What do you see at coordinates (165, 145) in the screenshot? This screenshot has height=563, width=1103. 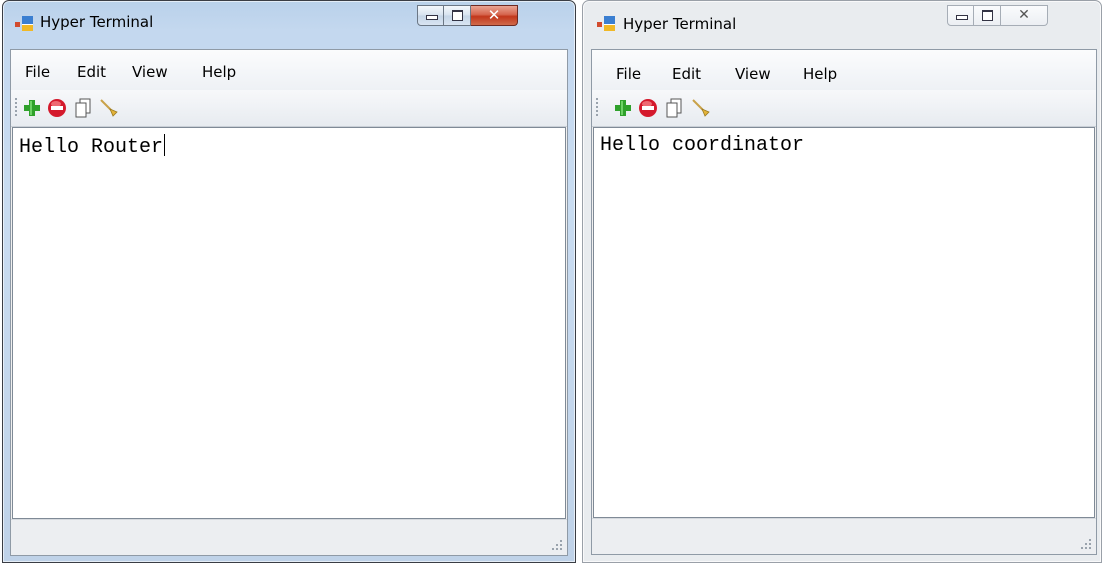 I see `text-cursor` at bounding box center [165, 145].